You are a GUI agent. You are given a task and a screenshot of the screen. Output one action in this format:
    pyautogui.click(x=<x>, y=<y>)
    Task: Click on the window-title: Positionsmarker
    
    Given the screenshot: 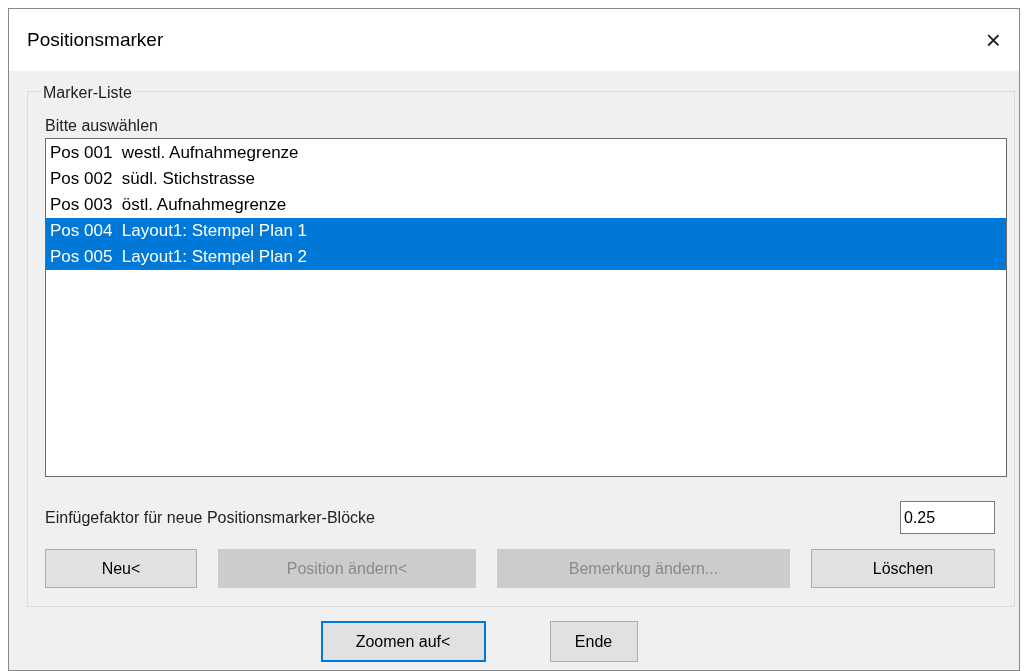 What is the action you would take?
    pyautogui.click(x=95, y=39)
    